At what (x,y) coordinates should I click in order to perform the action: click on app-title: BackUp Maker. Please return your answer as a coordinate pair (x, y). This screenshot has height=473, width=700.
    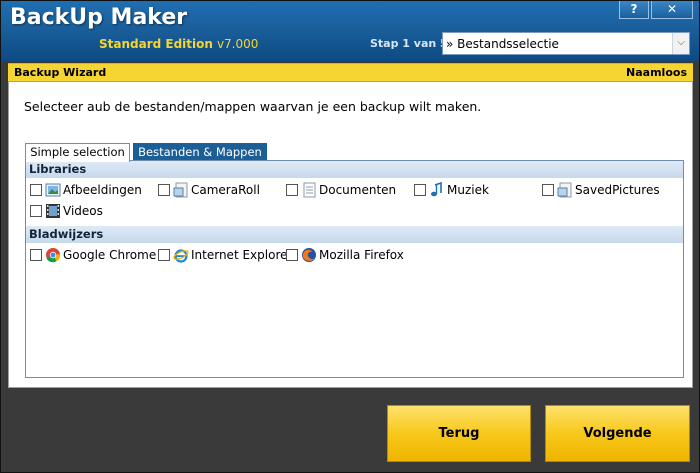
    Looking at the image, I should click on (99, 17).